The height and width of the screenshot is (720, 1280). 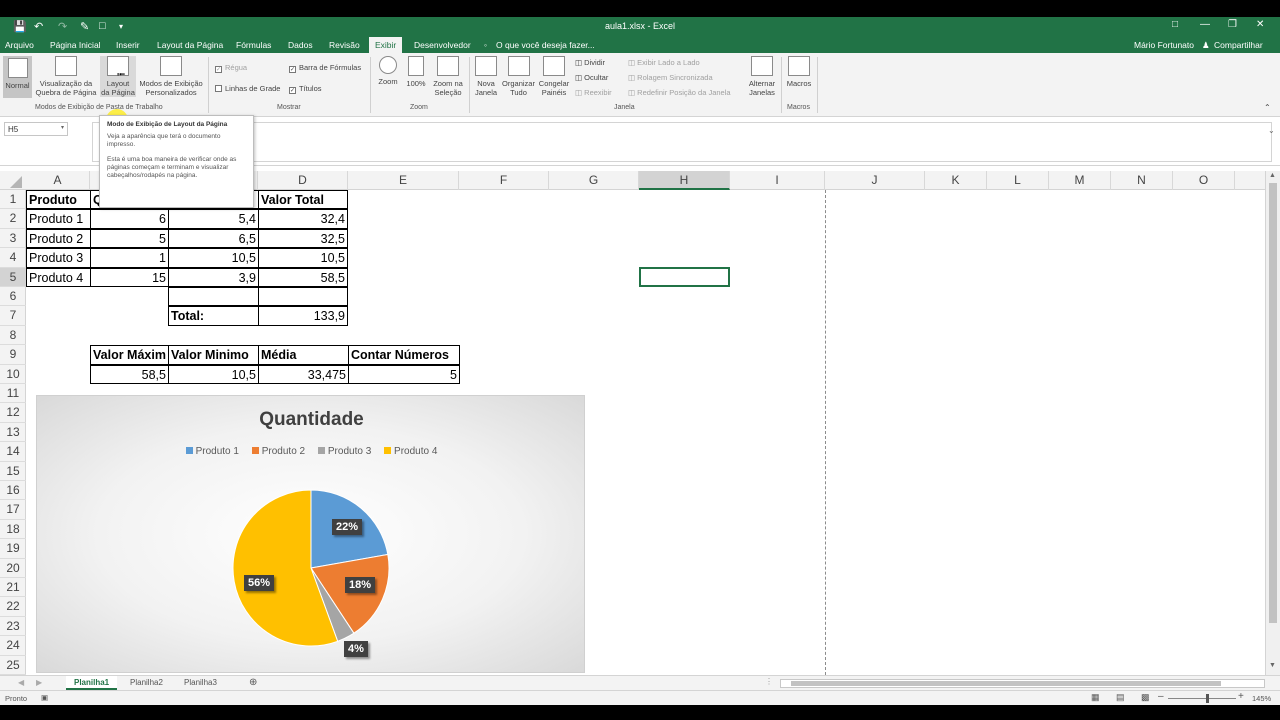 I want to click on cell-a4: Produto 3, so click(x=58, y=258).